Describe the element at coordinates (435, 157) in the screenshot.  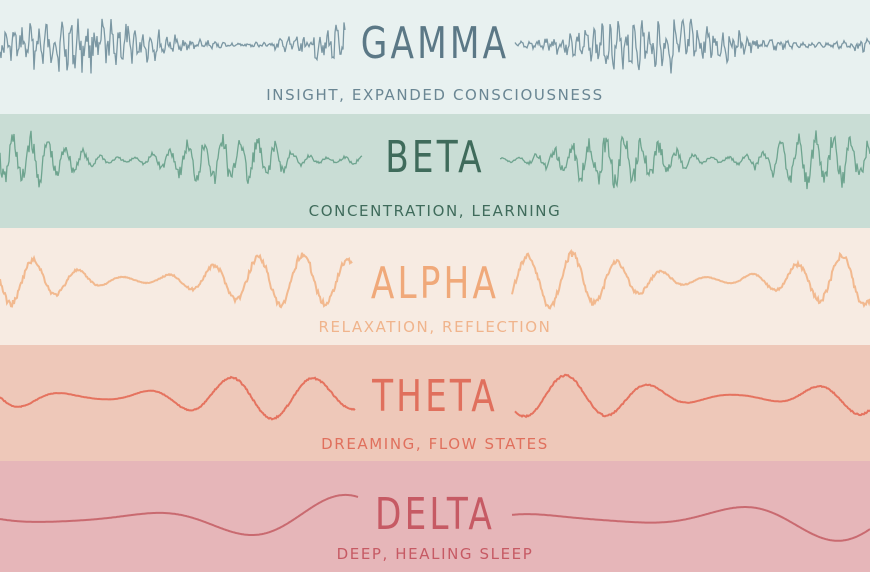
I see `band-title: BETA` at that location.